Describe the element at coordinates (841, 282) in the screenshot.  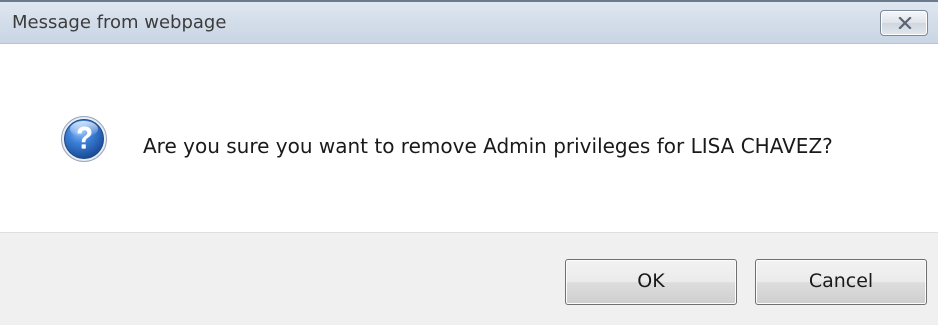
I see `cancel-button: Cancel` at that location.